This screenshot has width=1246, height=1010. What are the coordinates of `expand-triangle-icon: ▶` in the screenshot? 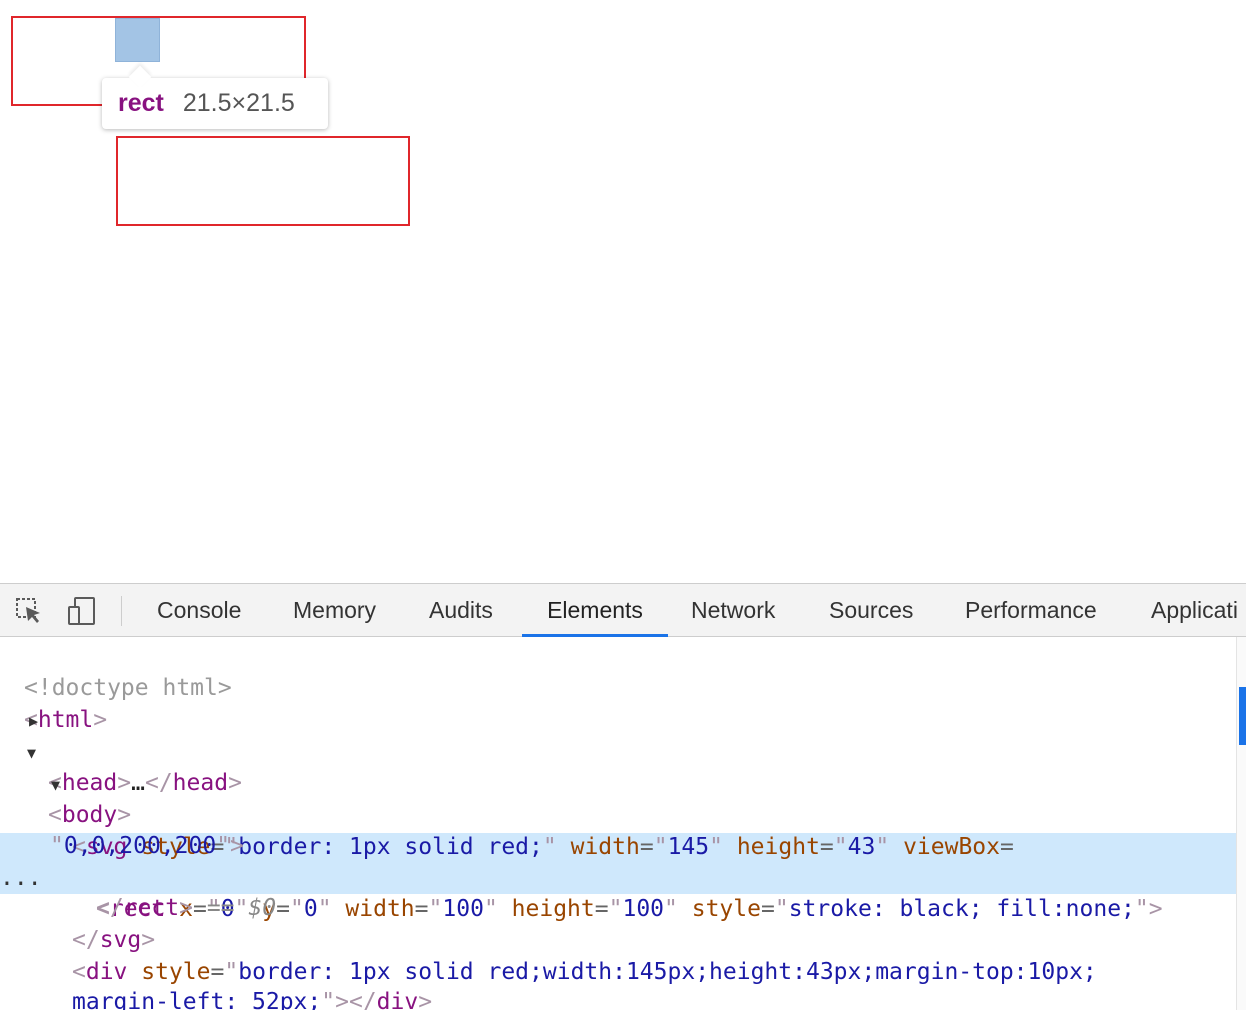 It's located at (33, 721).